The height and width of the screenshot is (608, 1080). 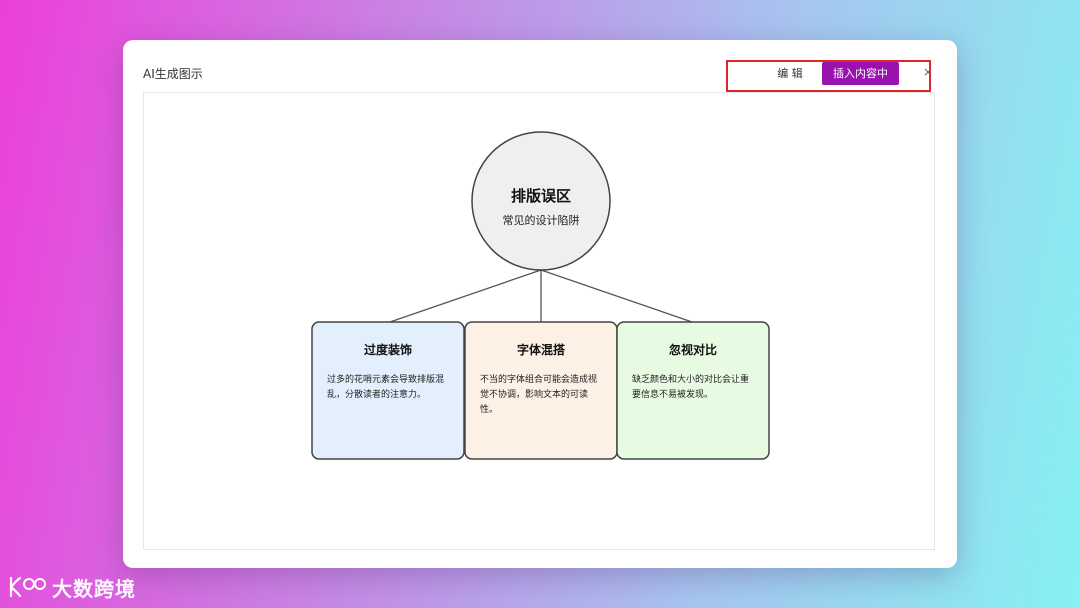 What do you see at coordinates (790, 74) in the screenshot?
I see `edit-button: 编 辑` at bounding box center [790, 74].